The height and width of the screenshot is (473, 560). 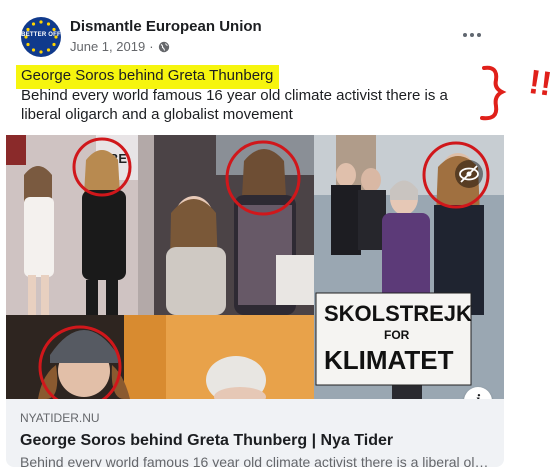 I want to click on sign-line-3: KLIMATET, so click(x=389, y=360).